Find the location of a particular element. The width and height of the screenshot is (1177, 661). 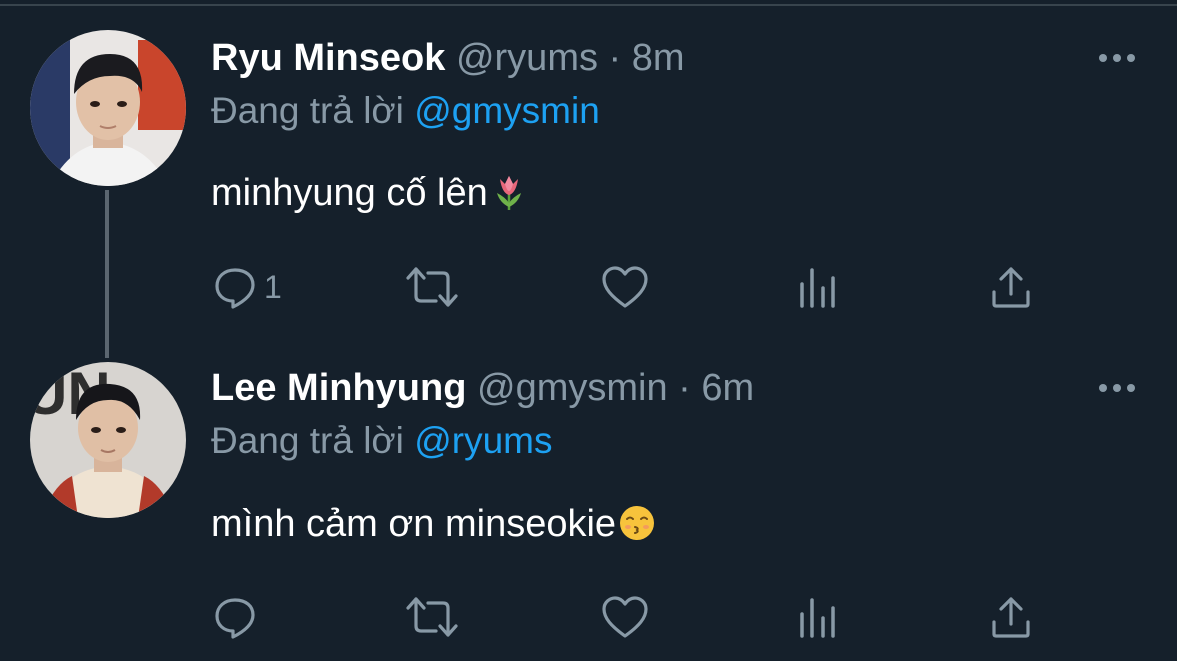

tweet-text: minhyung cố lên is located at coordinates (369, 193).